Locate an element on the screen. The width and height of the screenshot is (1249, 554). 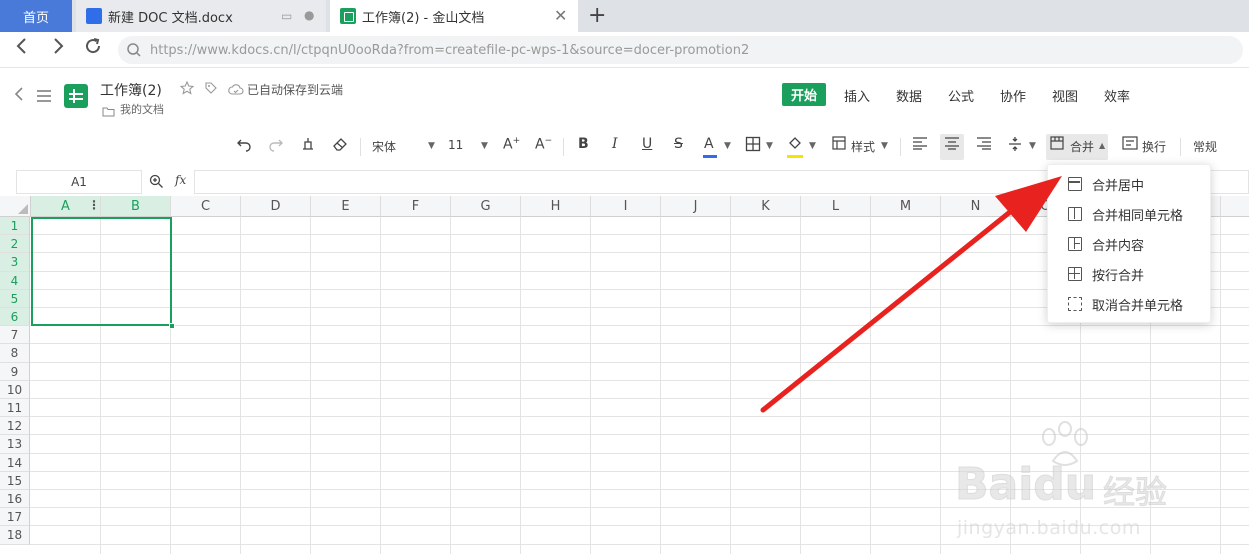
row-header-4: 4 is located at coordinates (15, 280).